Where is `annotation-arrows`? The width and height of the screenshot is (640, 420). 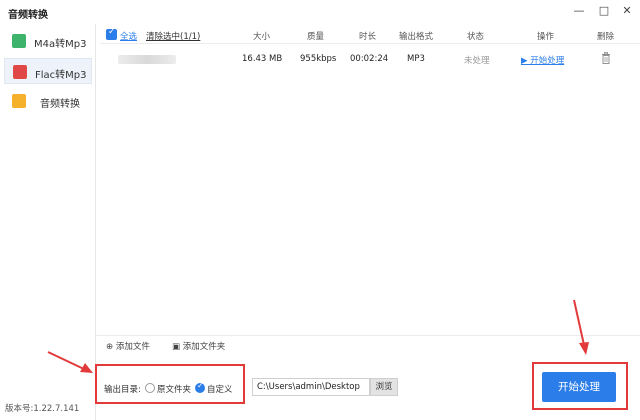 annotation-arrows is located at coordinates (318, 336).